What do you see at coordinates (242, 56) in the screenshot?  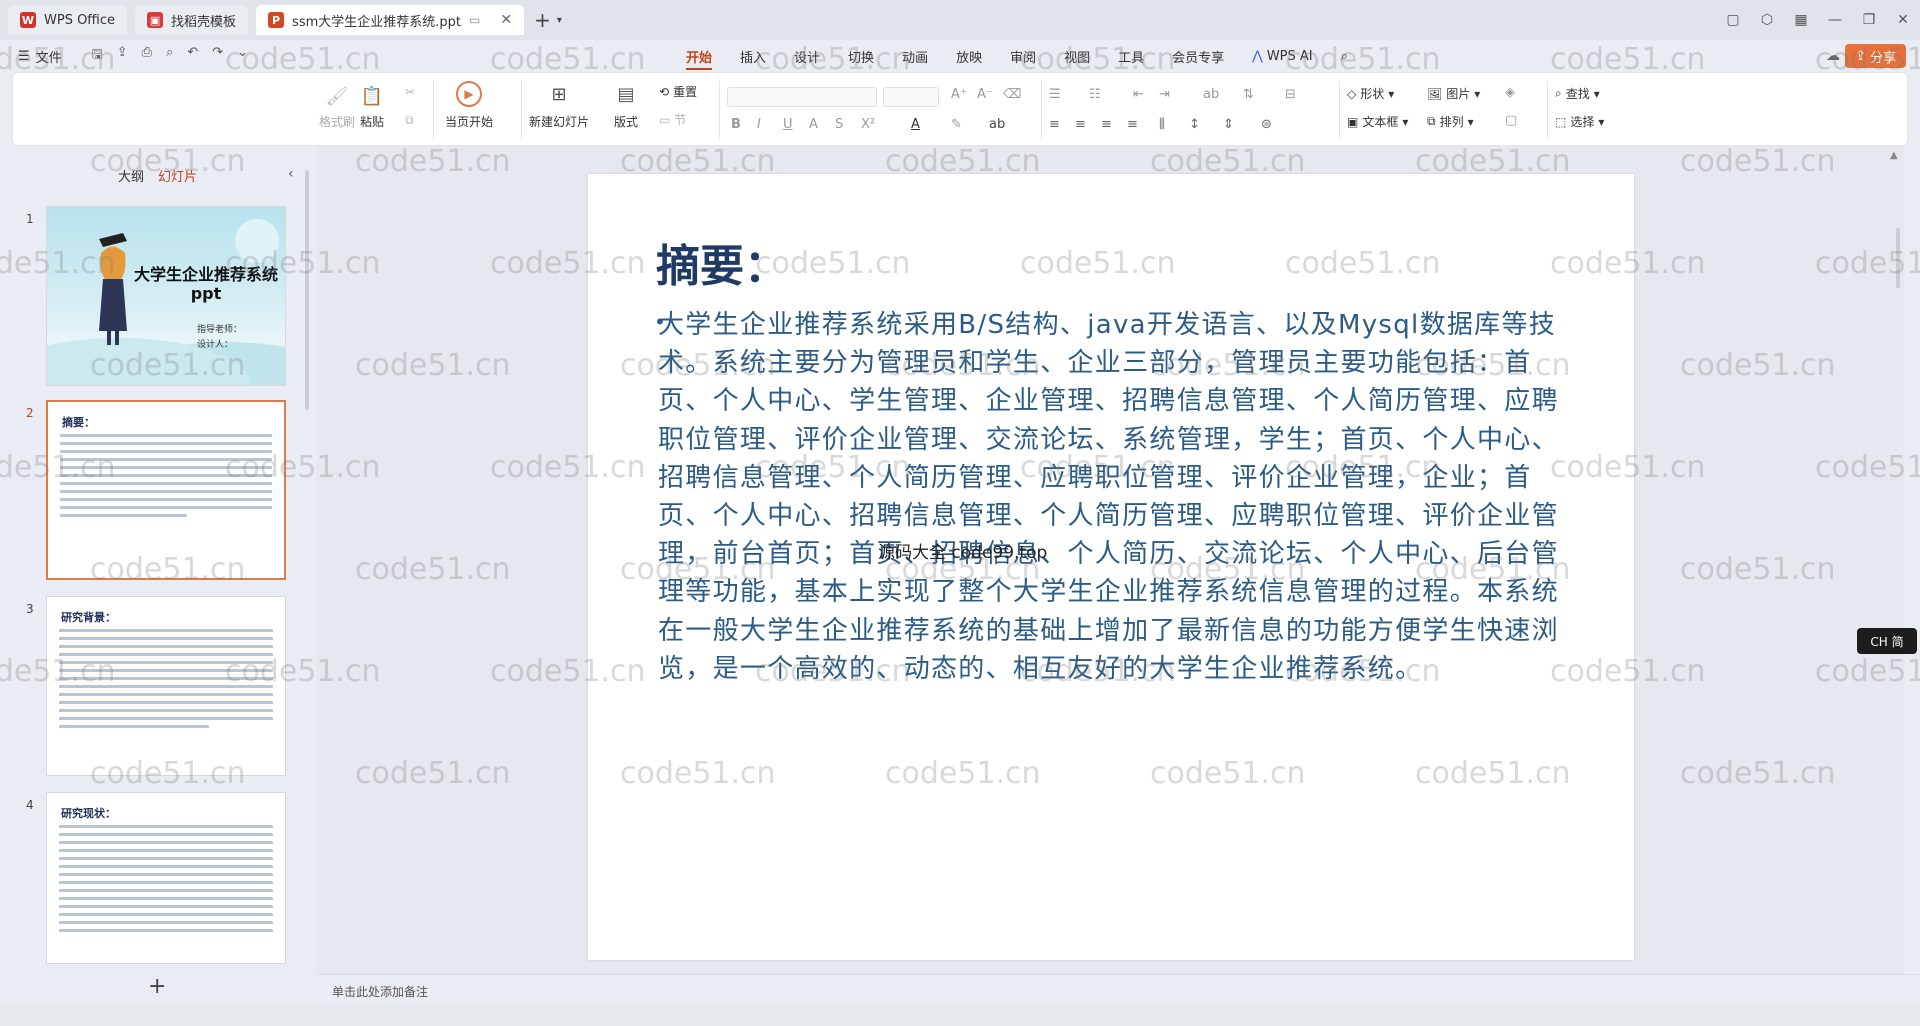 I see `chevron-down-icon: ⌄` at bounding box center [242, 56].